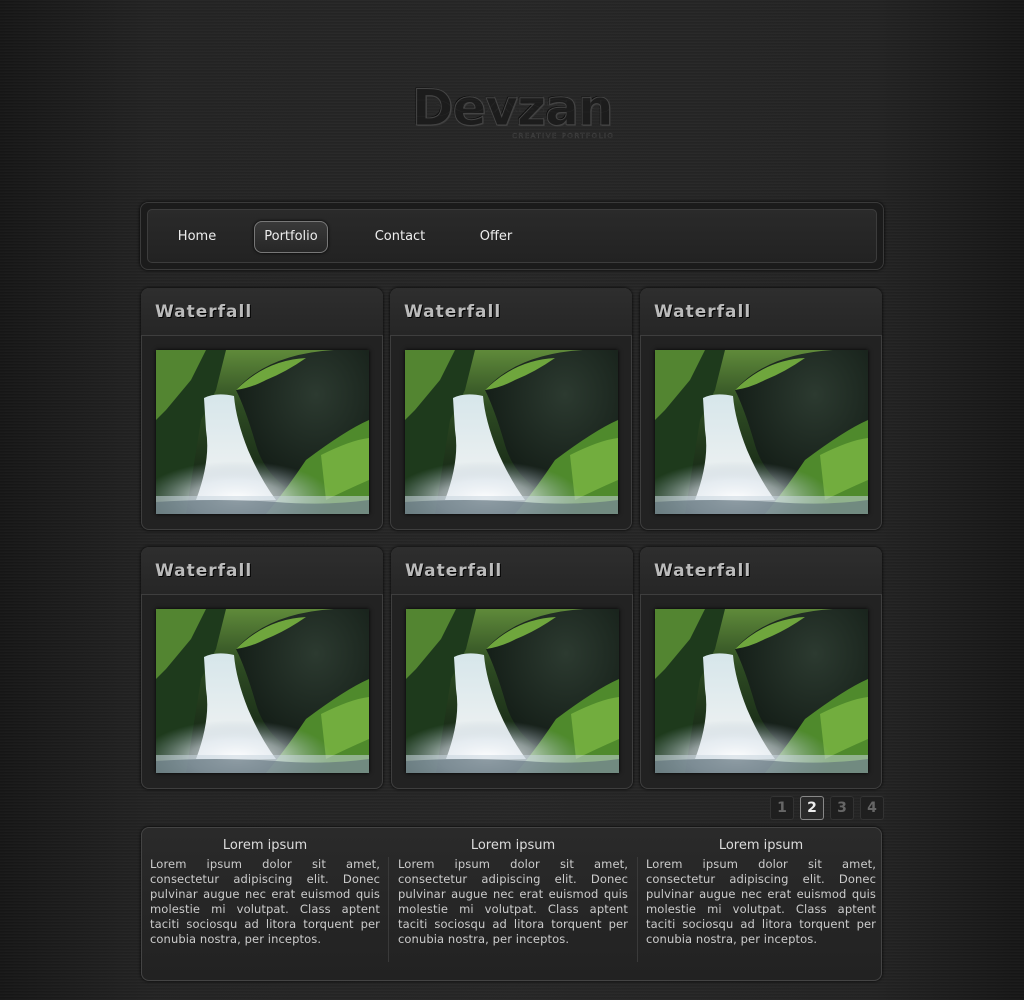 The height and width of the screenshot is (1000, 1024). Describe the element at coordinates (400, 237) in the screenshot. I see `nav-item-contact: Contact` at that location.